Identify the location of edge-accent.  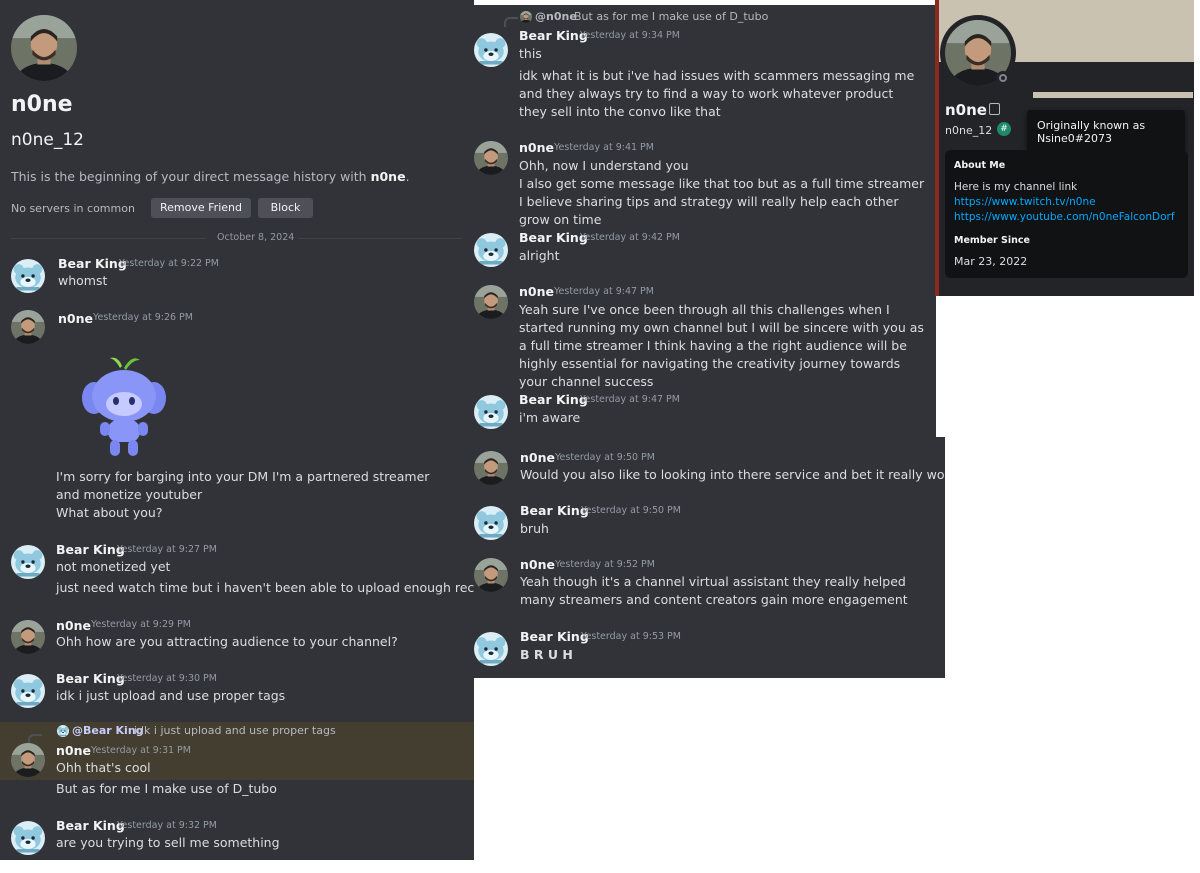
(937, 148).